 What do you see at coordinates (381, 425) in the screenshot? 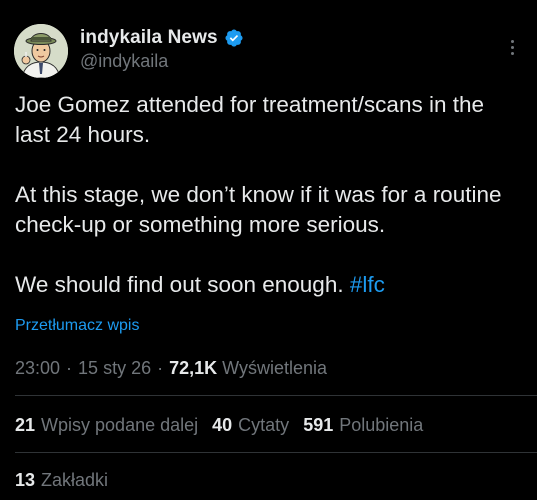
I see `likes-label: Polubienia` at bounding box center [381, 425].